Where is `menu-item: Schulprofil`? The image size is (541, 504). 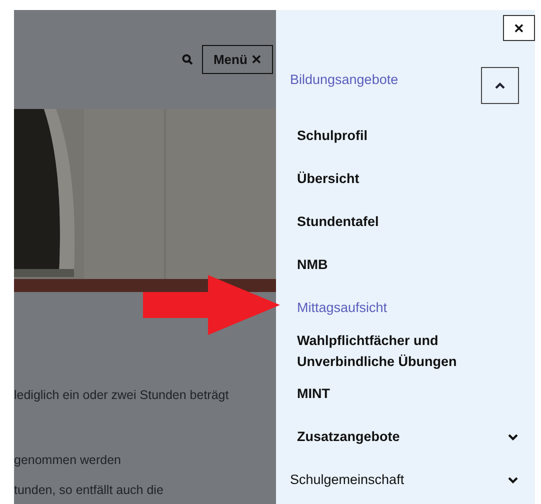
menu-item: Schulprofil is located at coordinates (332, 135).